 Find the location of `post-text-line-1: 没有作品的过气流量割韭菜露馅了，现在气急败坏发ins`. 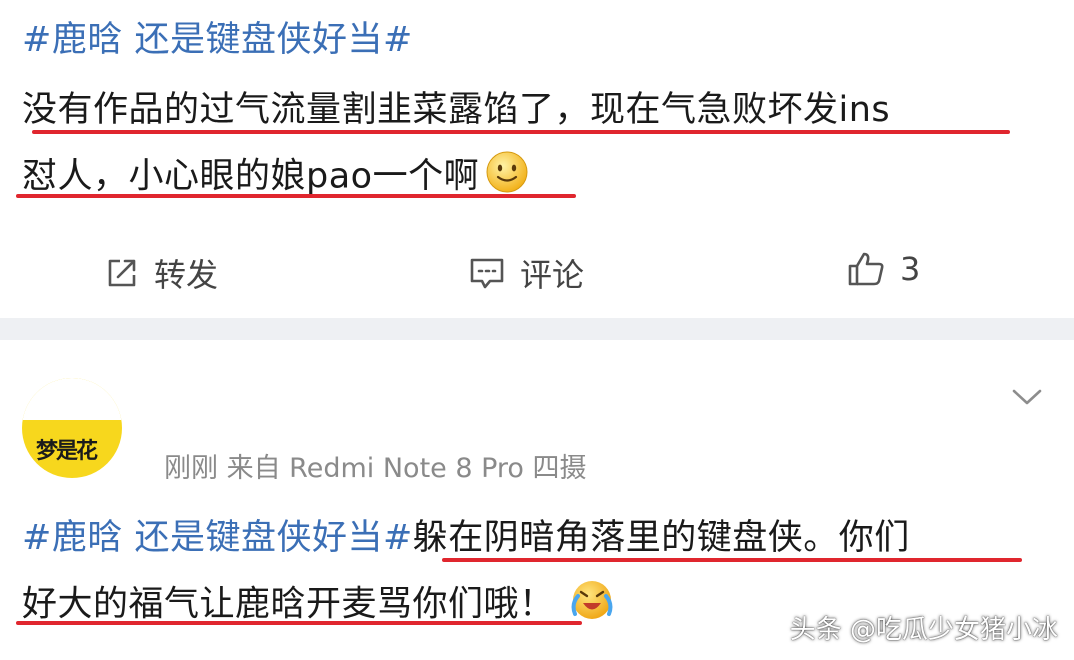

post-text-line-1: 没有作品的过气流量割韭菜露馅了，现在气急败坏发ins is located at coordinates (456, 110).